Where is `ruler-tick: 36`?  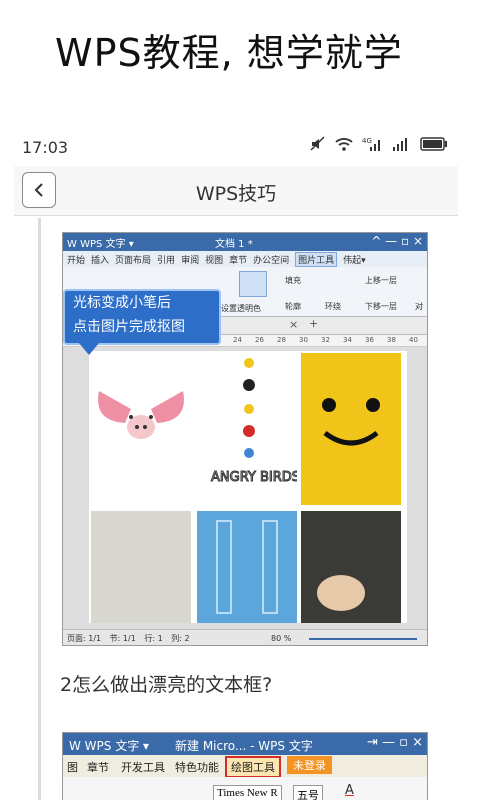
ruler-tick: 36 is located at coordinates (369, 340).